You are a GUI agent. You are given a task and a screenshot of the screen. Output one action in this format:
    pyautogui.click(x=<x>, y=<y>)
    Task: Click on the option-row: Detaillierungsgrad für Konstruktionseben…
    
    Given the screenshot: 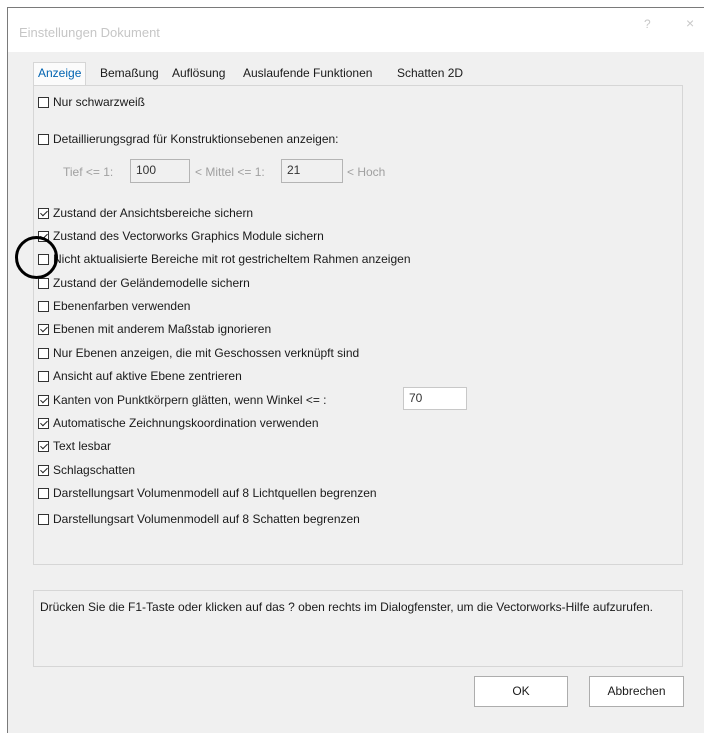 What is the action you would take?
    pyautogui.click(x=188, y=139)
    